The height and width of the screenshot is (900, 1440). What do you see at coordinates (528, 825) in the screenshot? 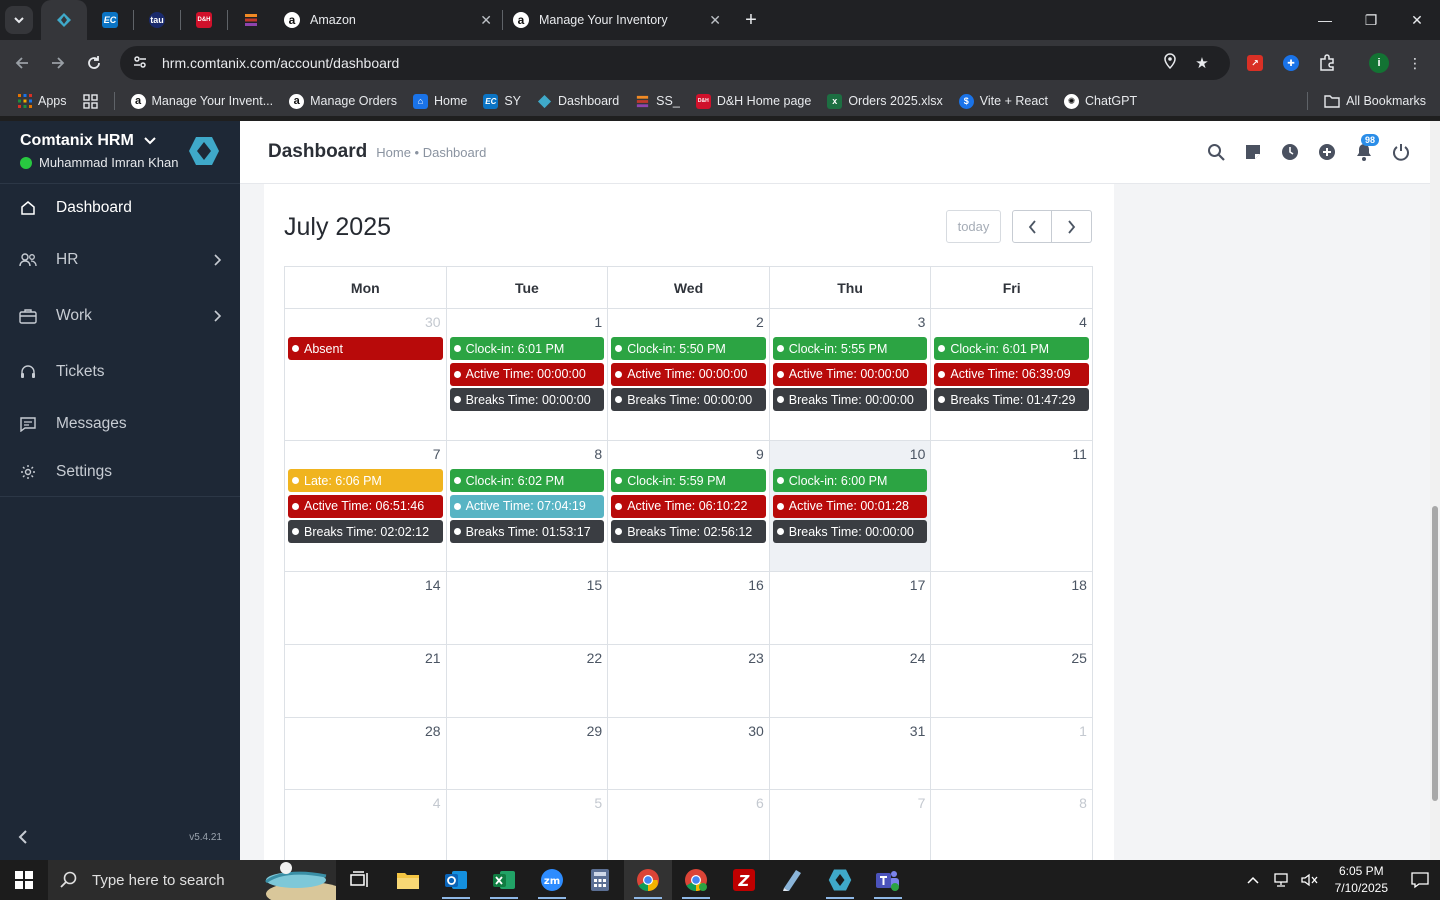
I see `calendar-day-cell: 5` at bounding box center [528, 825].